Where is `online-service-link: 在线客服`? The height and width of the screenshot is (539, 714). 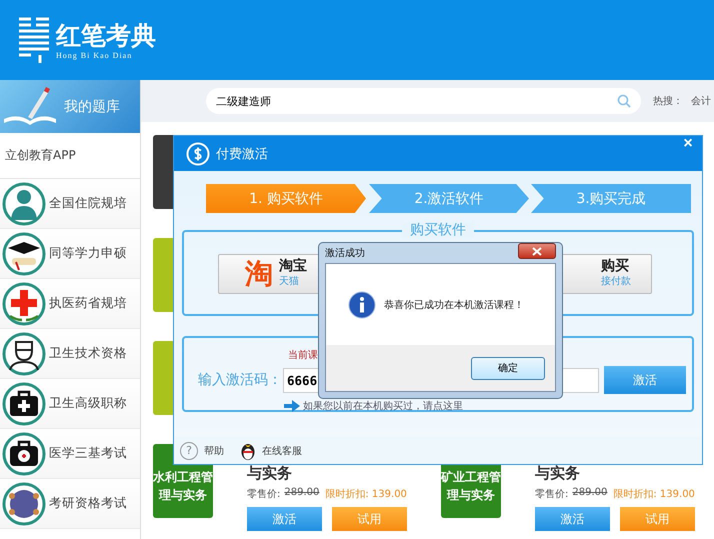 online-service-link: 在线客服 is located at coordinates (282, 451).